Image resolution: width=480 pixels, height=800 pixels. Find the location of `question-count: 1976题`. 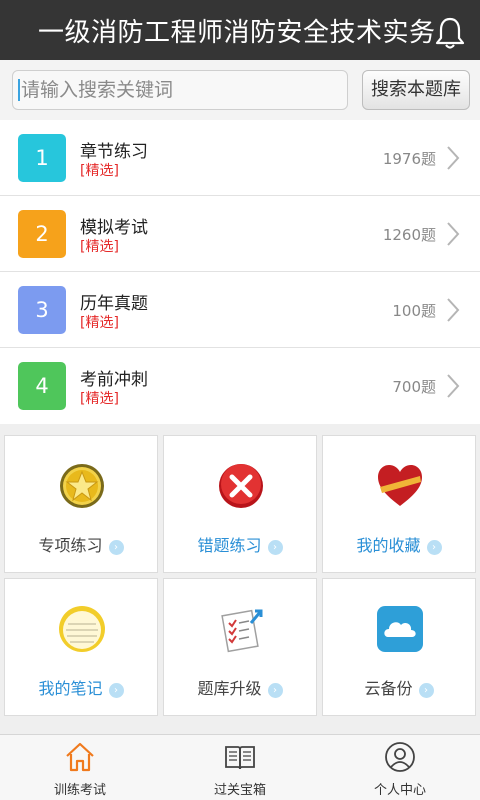

question-count: 1976题 is located at coordinates (409, 159).